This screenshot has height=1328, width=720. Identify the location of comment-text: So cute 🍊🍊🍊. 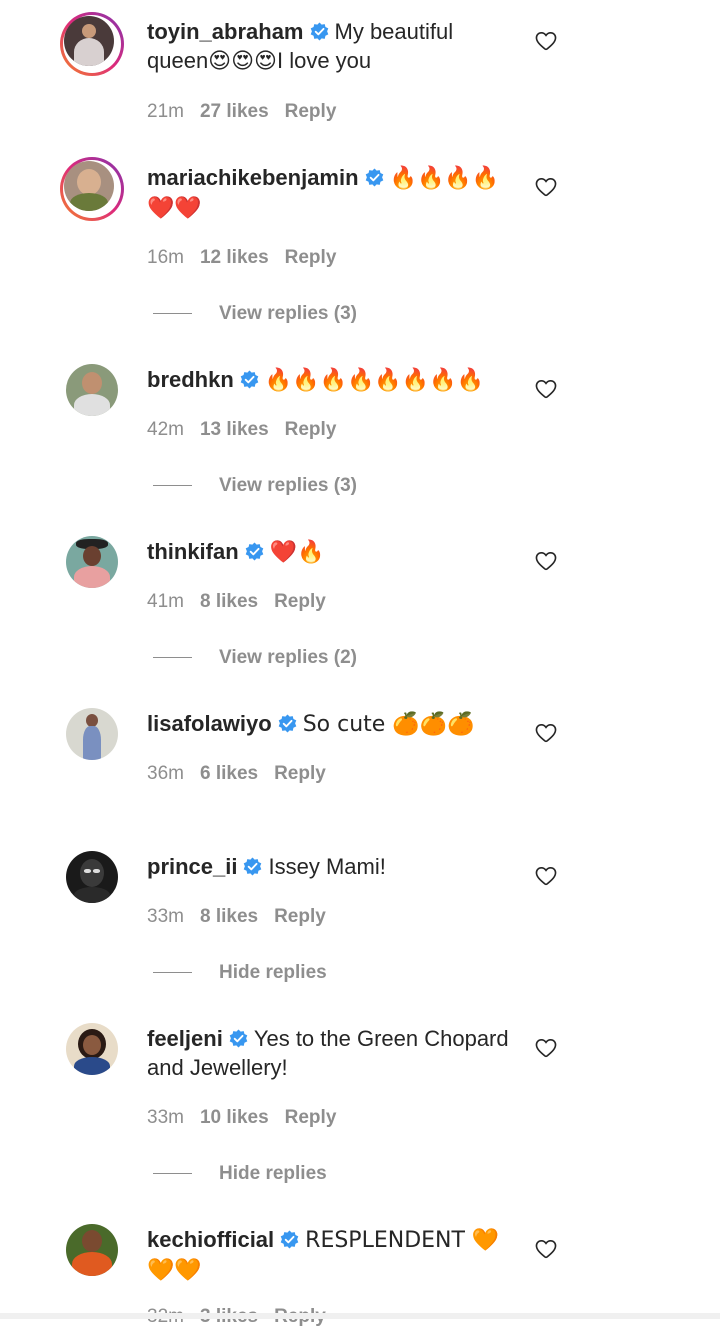
(388, 724).